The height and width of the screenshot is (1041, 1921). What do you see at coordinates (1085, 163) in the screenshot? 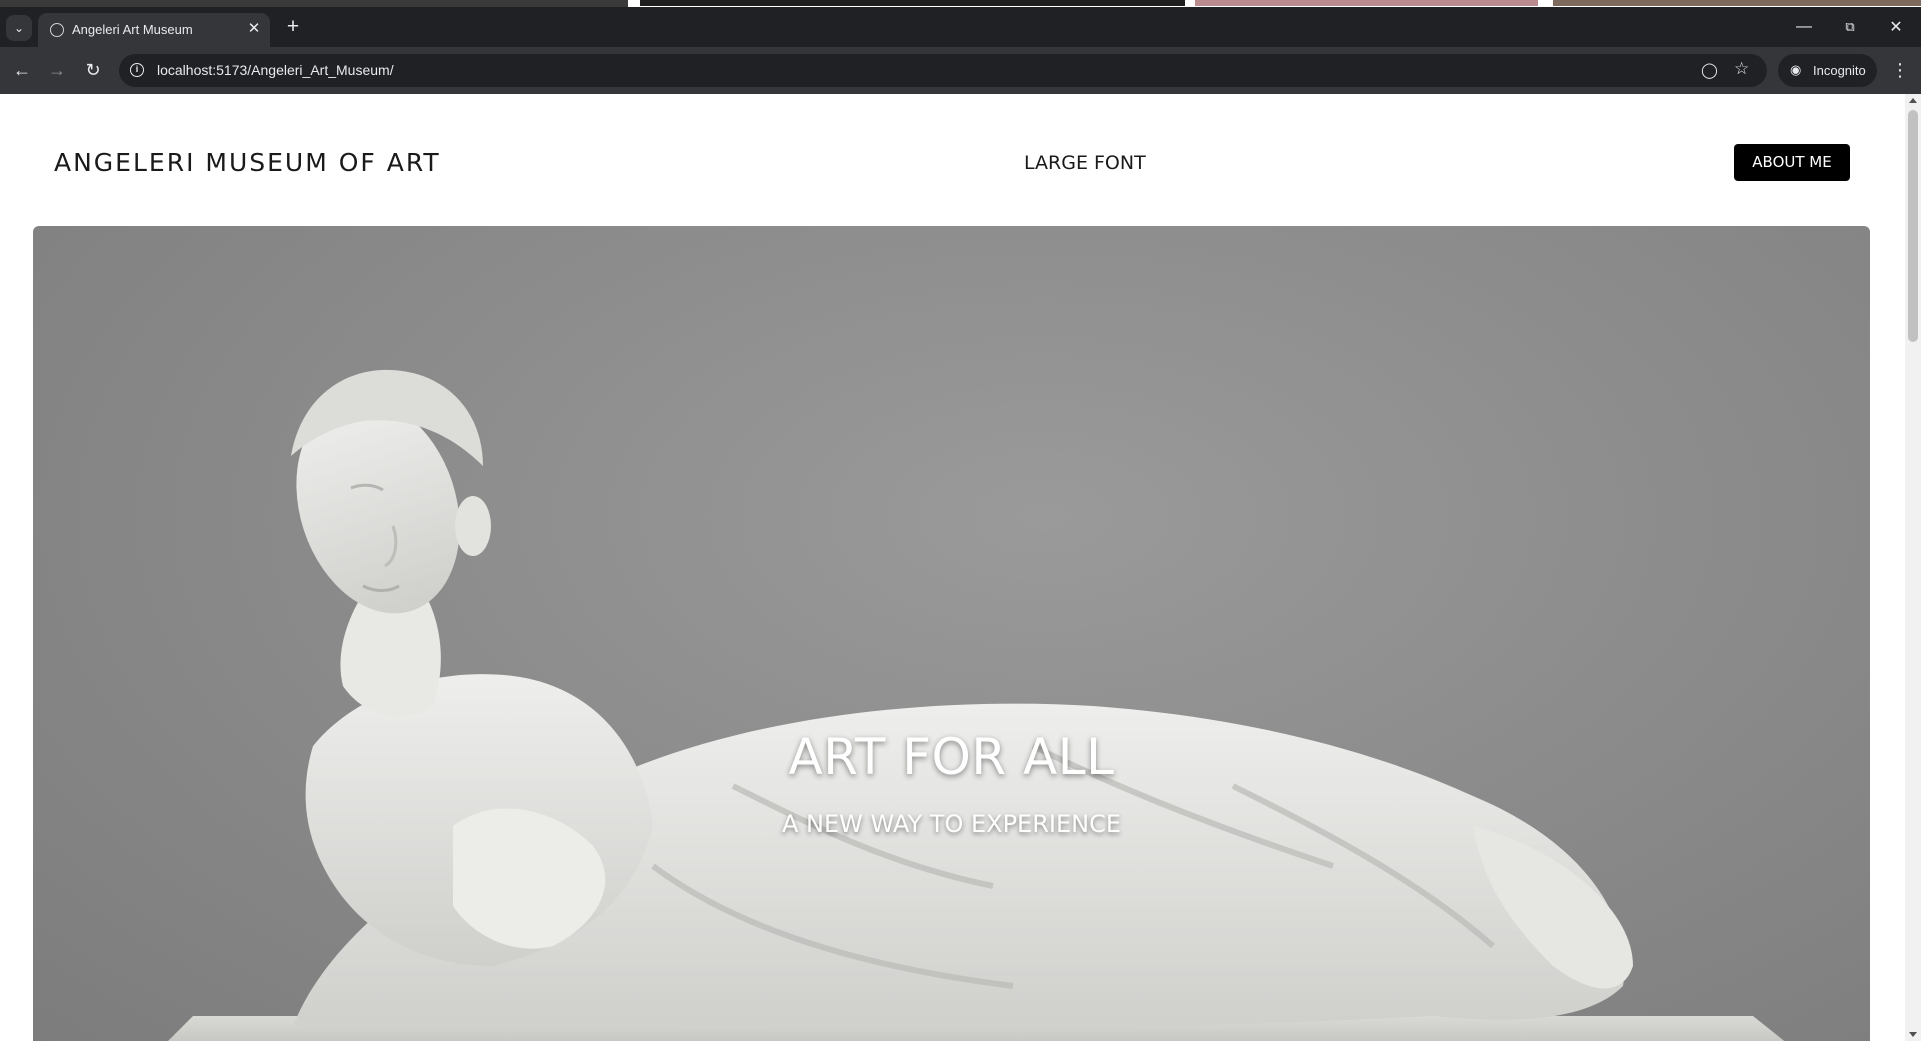
I see `large-font-toggle: LARGE FONT` at bounding box center [1085, 163].